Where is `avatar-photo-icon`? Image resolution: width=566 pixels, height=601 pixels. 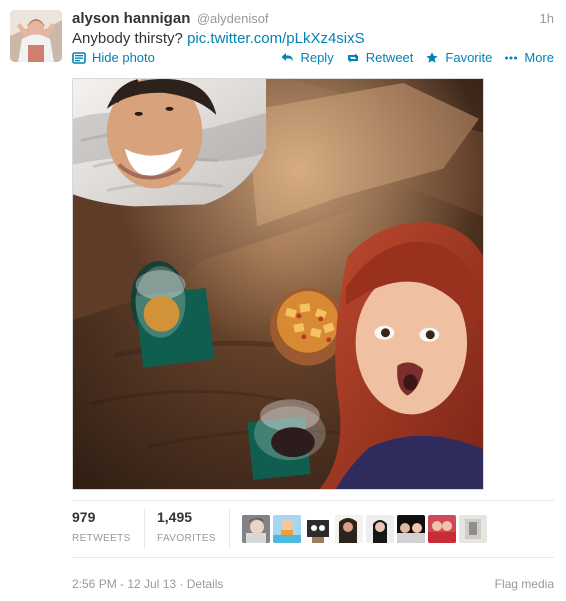
avatar-photo-icon is located at coordinates (36, 36).